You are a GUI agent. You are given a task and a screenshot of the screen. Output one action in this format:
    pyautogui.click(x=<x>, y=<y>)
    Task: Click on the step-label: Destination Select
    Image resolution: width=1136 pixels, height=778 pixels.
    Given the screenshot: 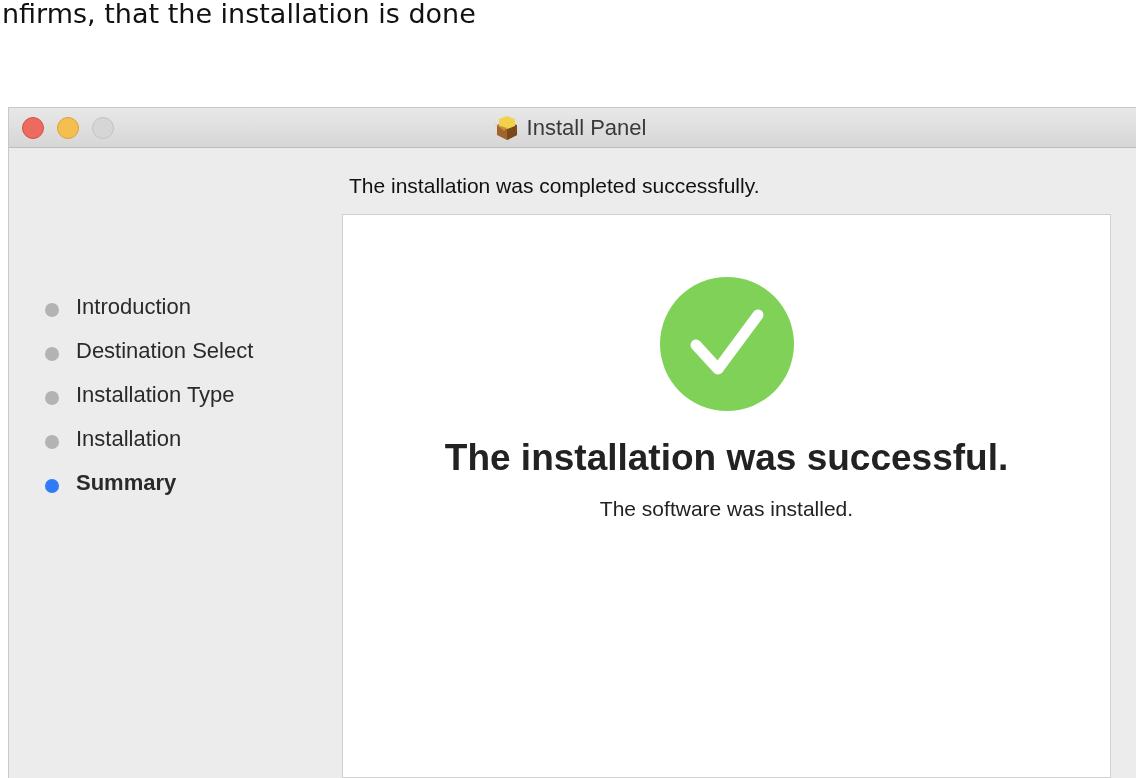 What is the action you would take?
    pyautogui.click(x=165, y=351)
    